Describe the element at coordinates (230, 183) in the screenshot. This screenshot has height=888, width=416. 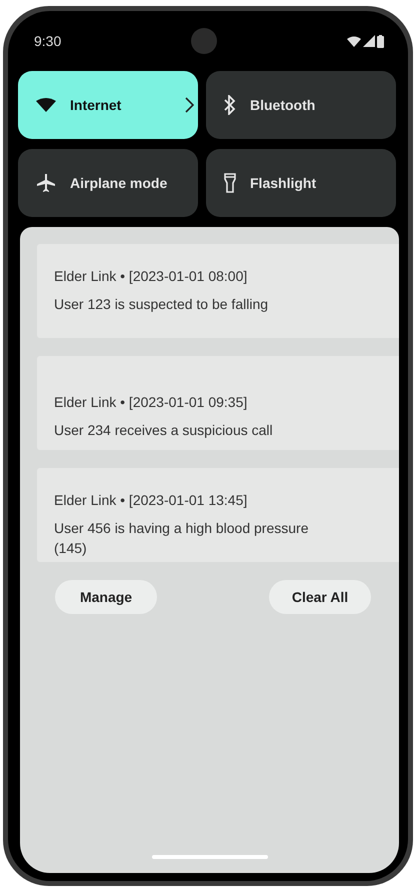
I see `flashlight-icon` at that location.